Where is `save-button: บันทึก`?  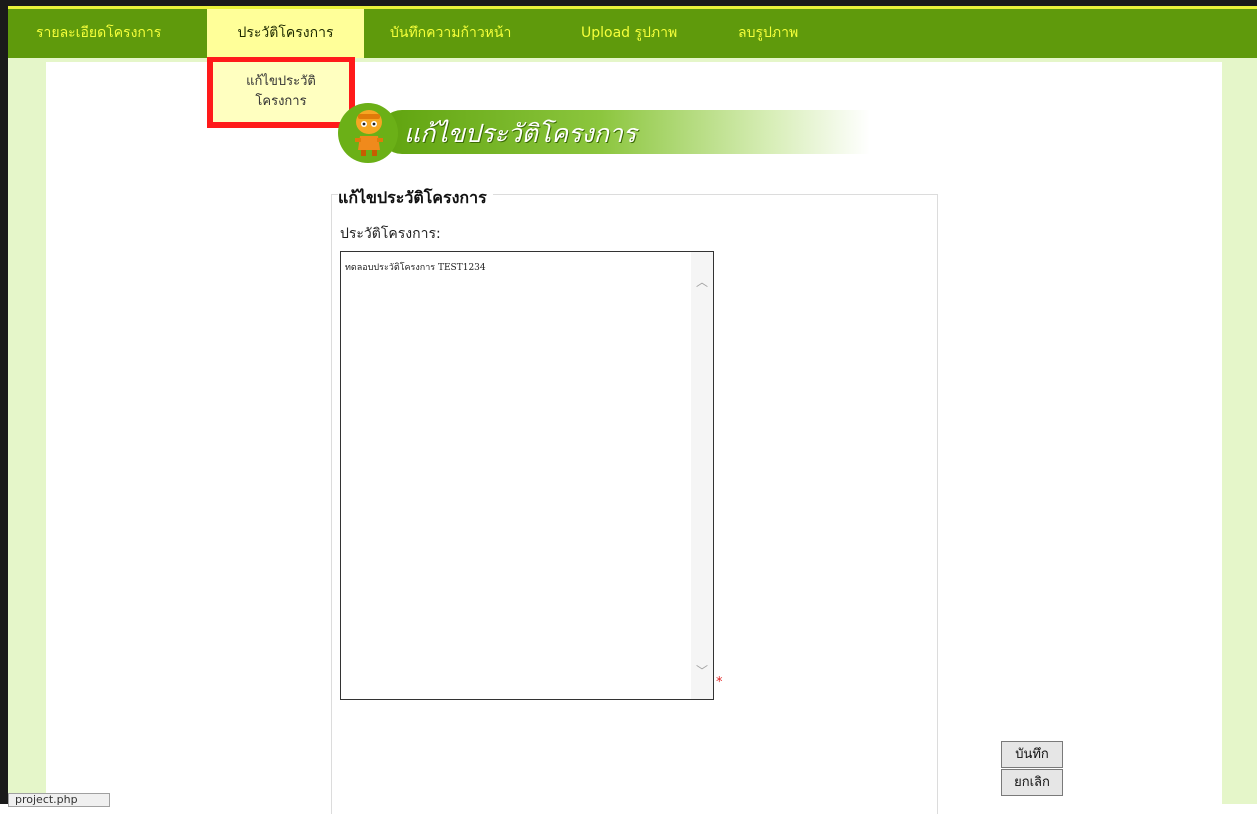
save-button: บันทึก is located at coordinates (1032, 754).